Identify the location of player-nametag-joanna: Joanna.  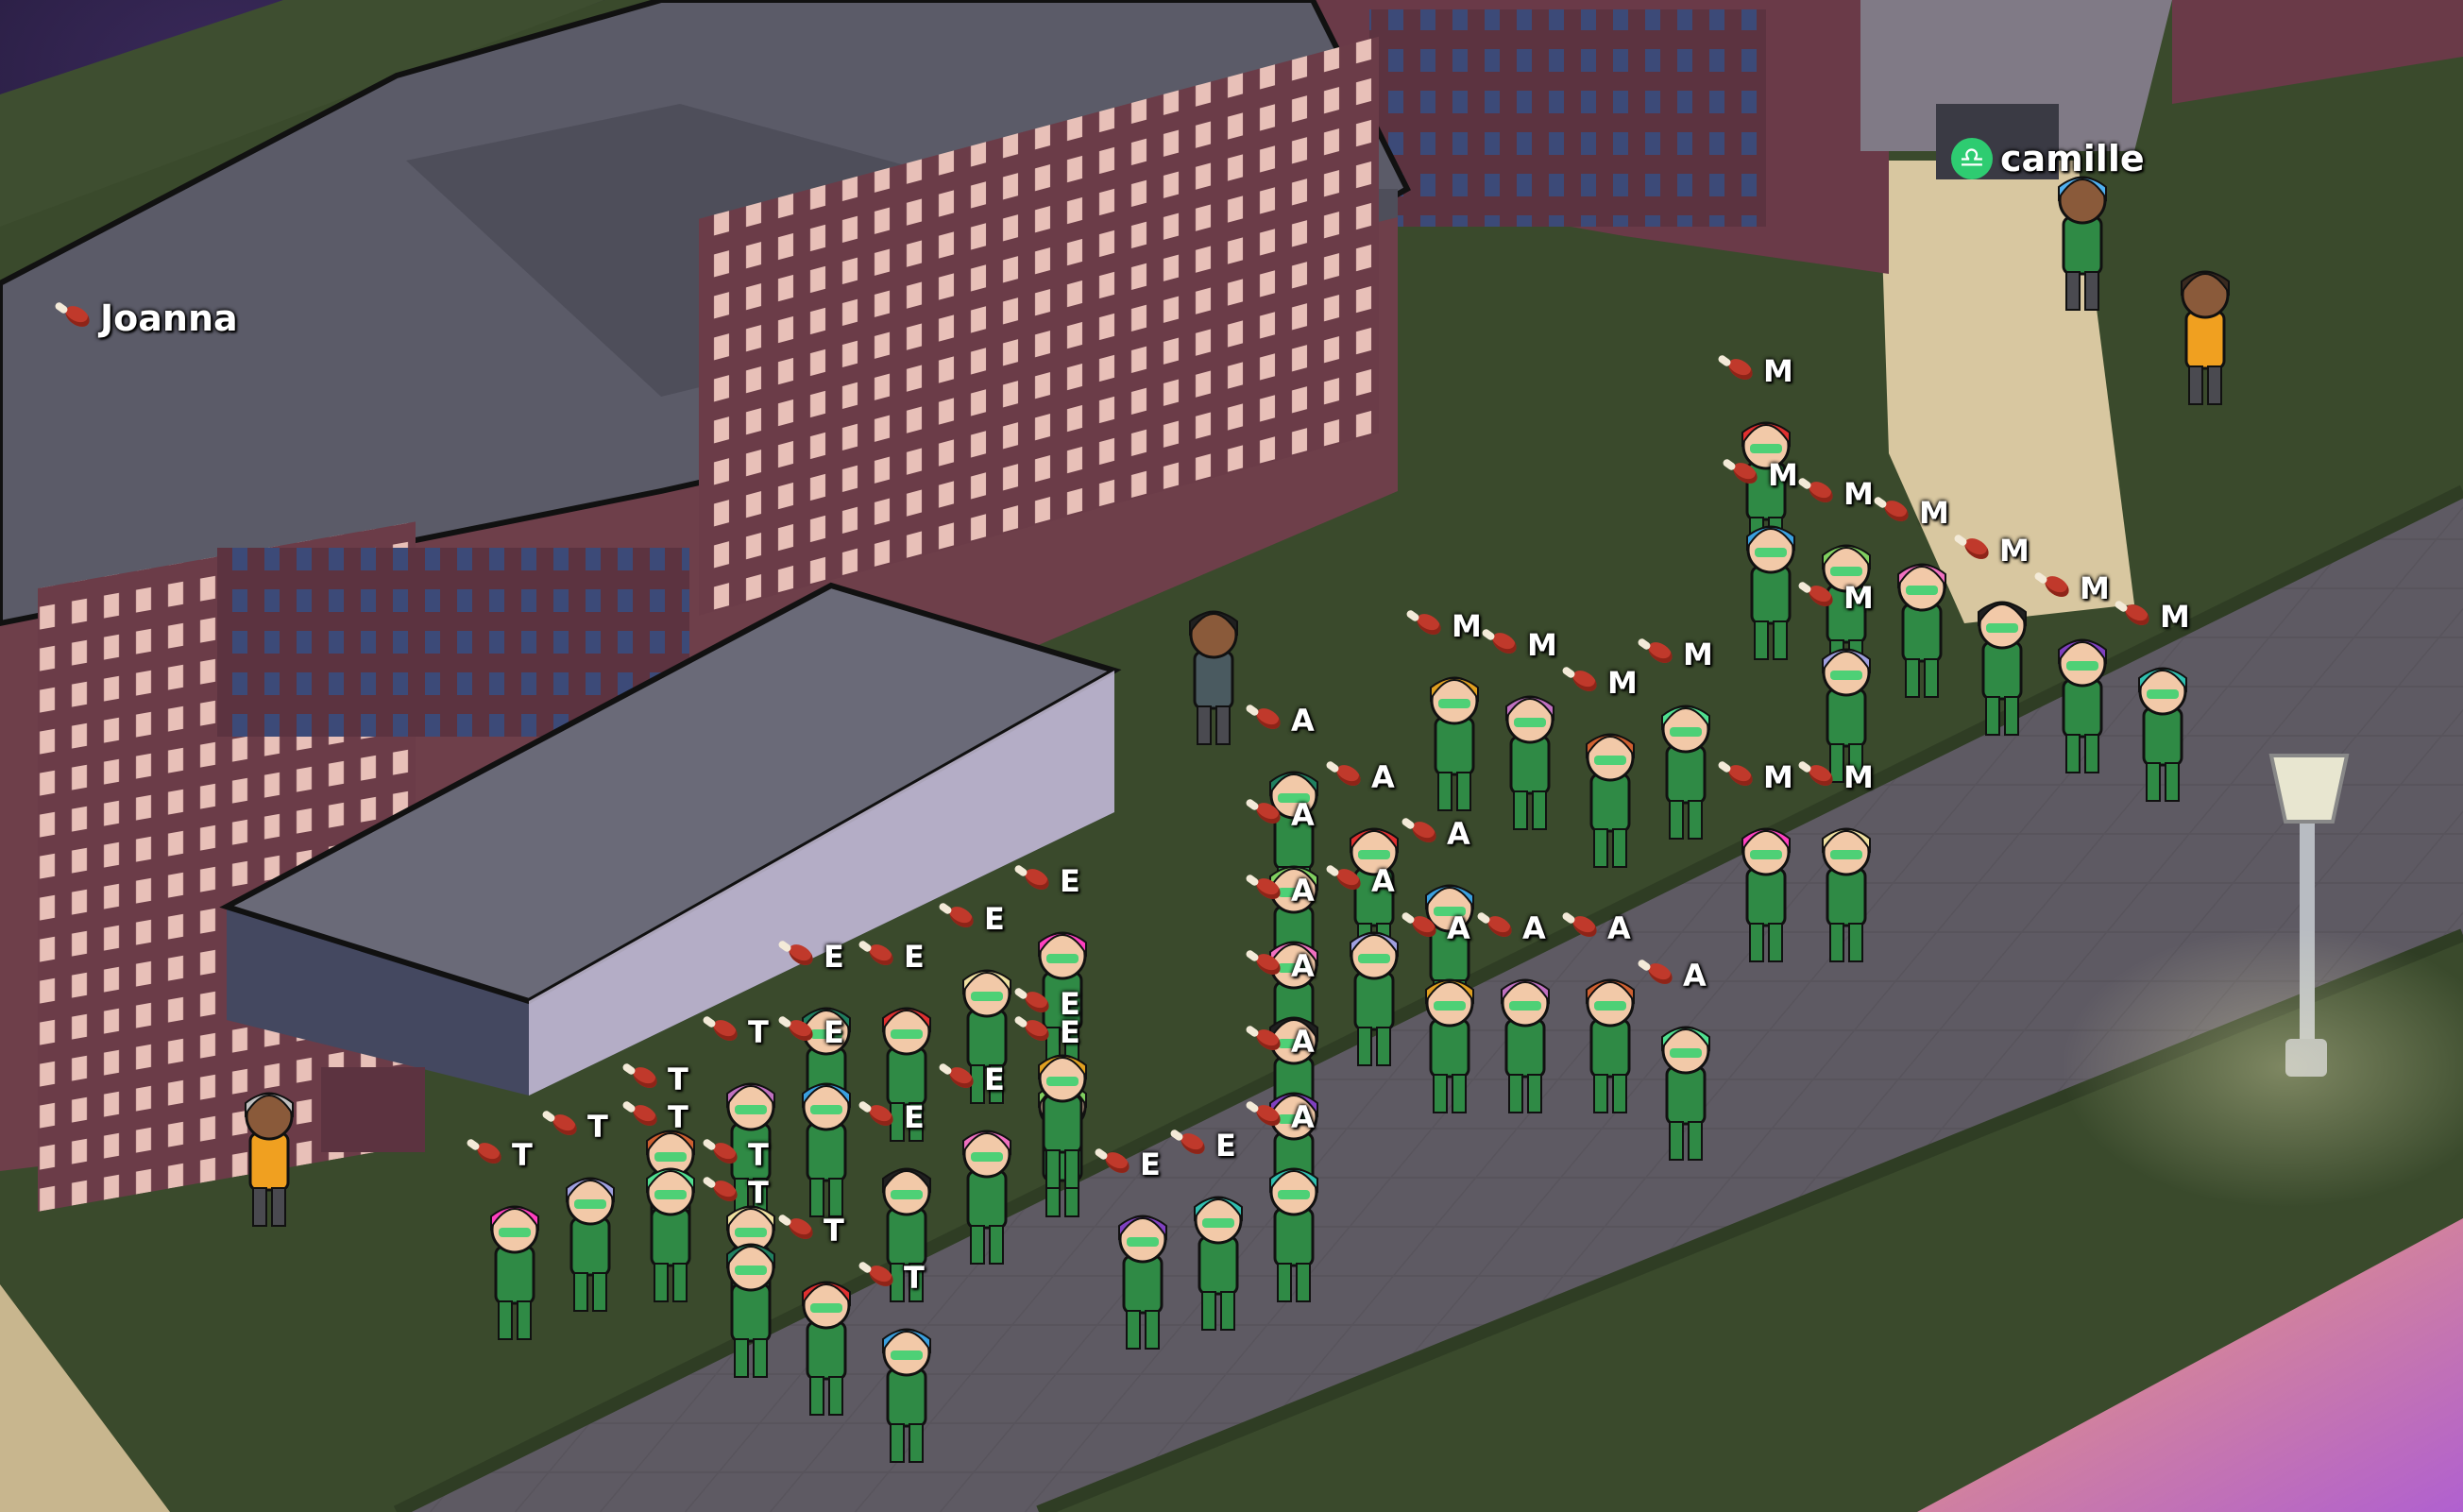
(146, 318).